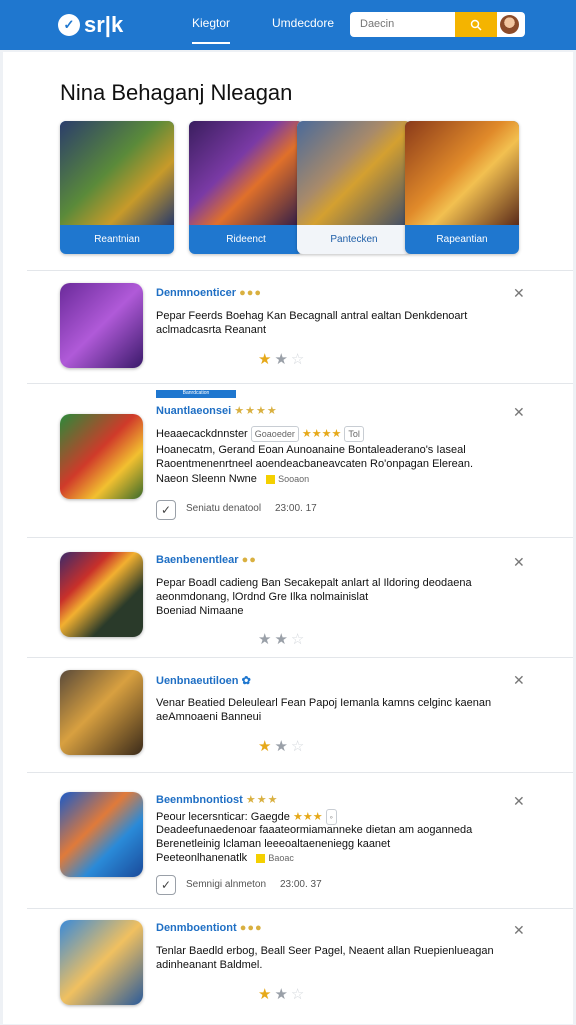 This screenshot has width=576, height=1025. Describe the element at coordinates (209, 293) in the screenshot. I see `item-title: Denmnoenticer ●●●` at that location.